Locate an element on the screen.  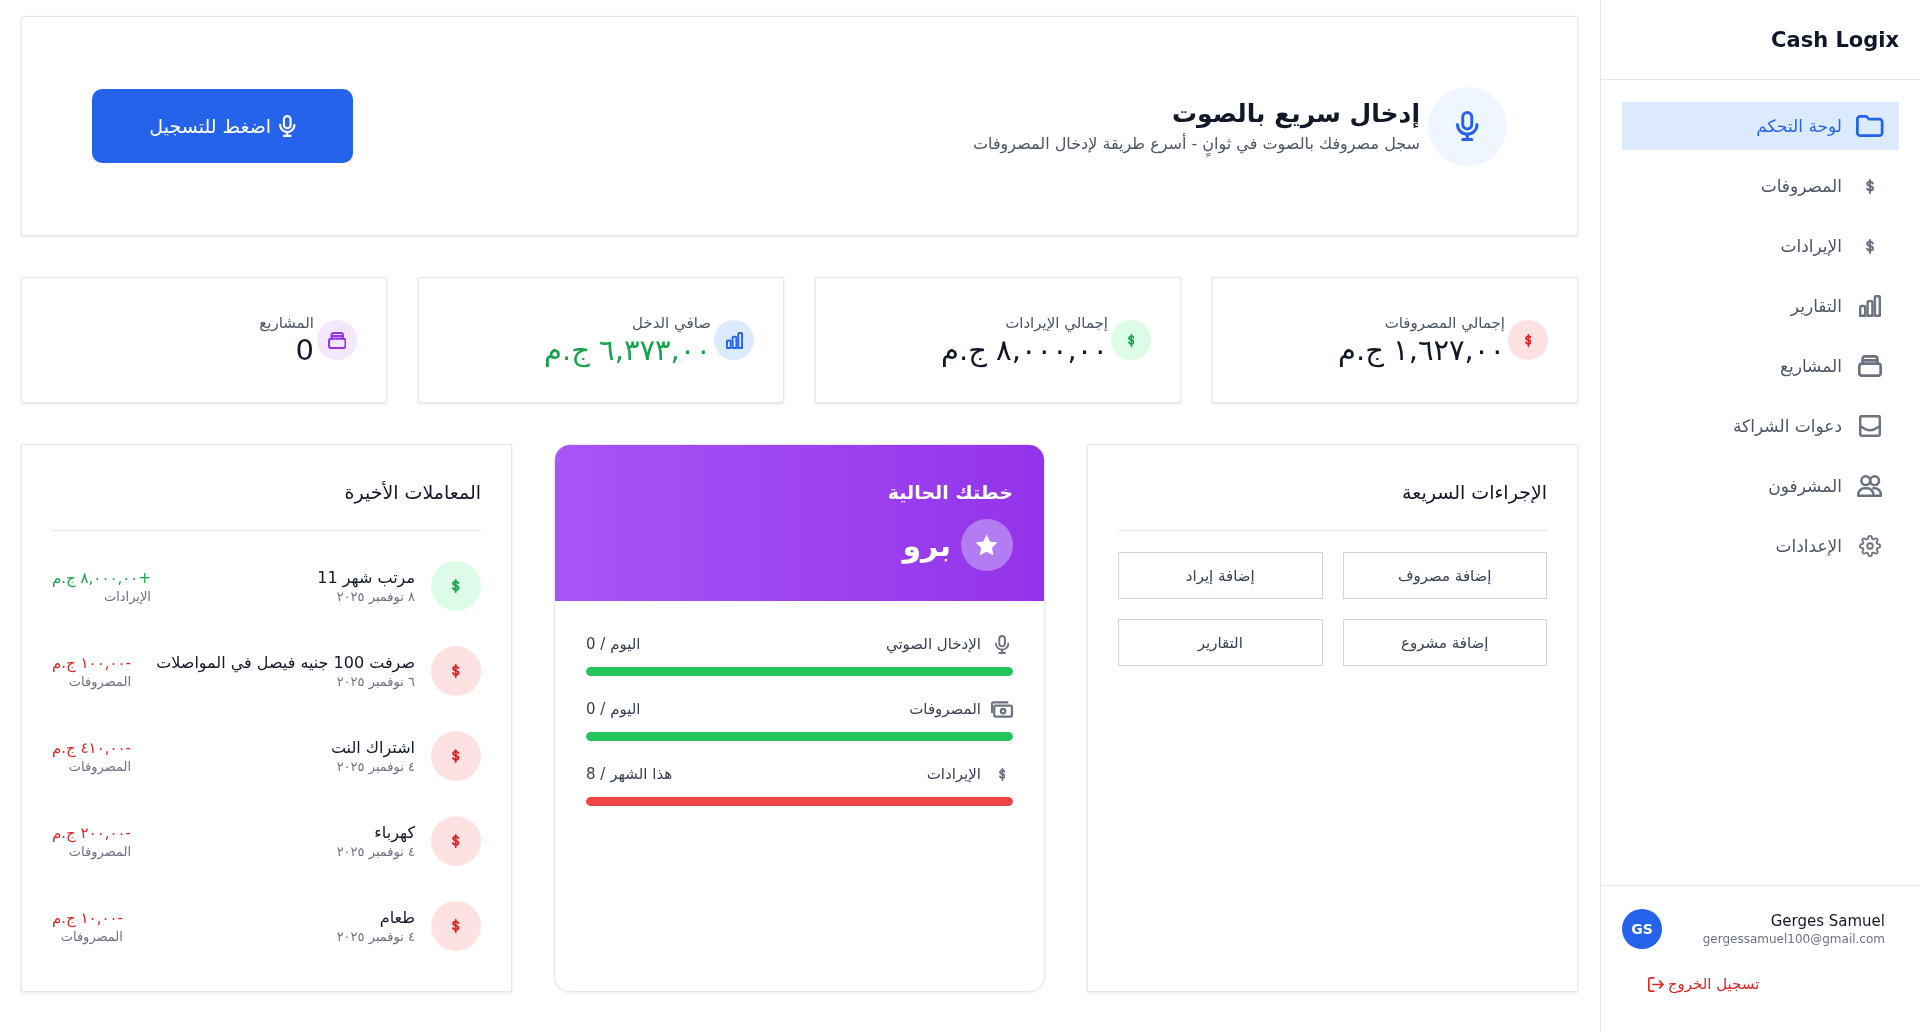
transaction-name: صرفت 100 جنيه فيصل في المواصلات is located at coordinates (285, 662).